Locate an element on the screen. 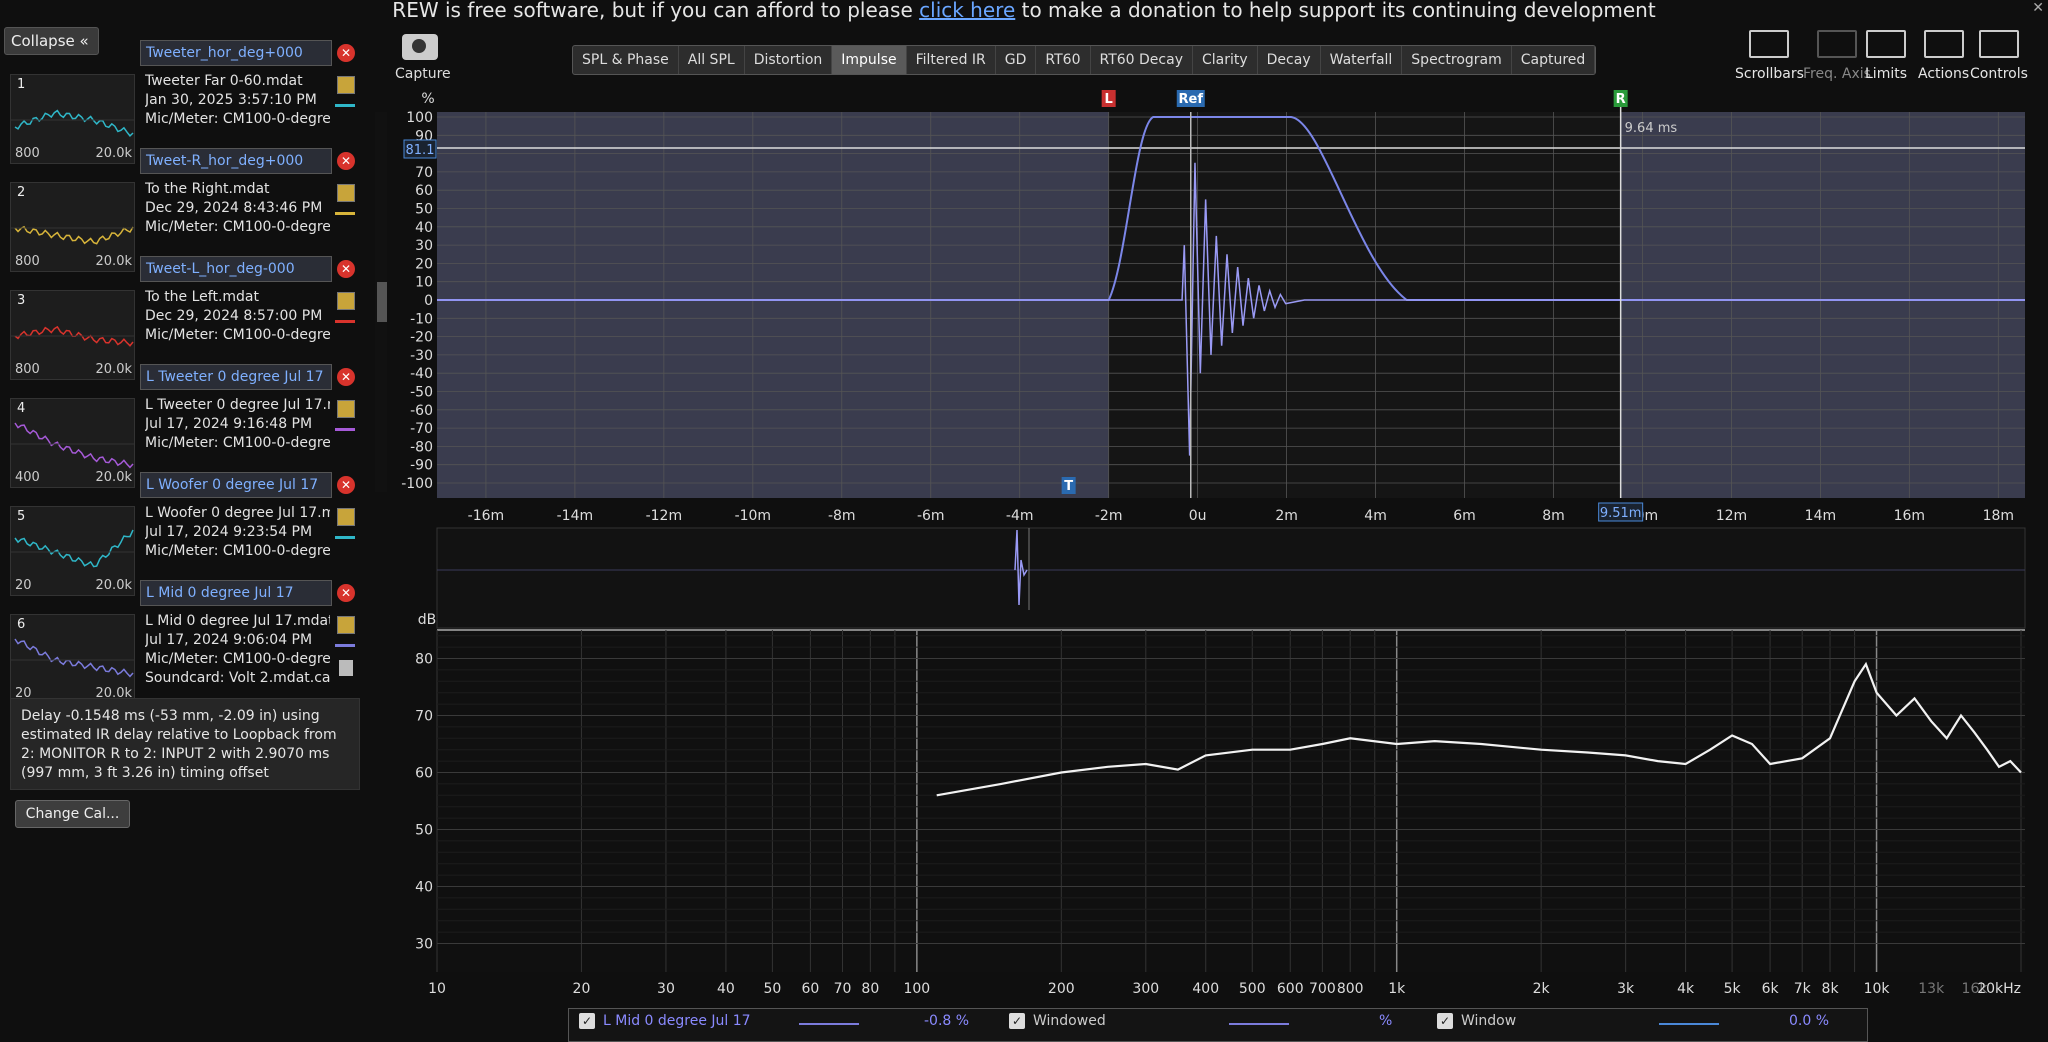 This screenshot has width=2048, height=1042. ir-y-tick-label: -50 is located at coordinates (421, 393).